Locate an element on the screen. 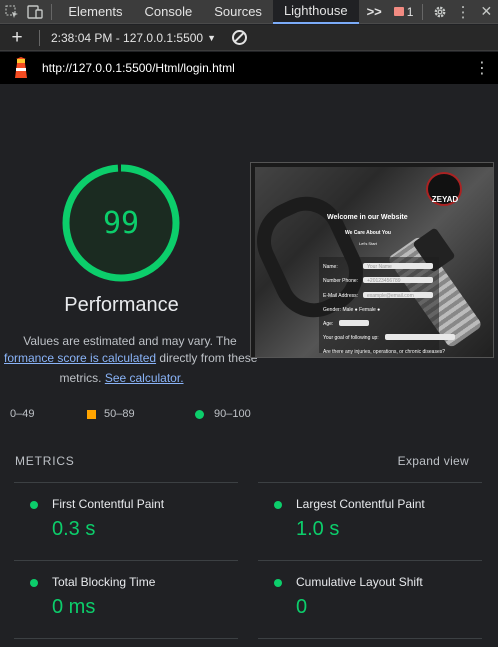 This screenshot has width=498, height=647. tab-console: Console is located at coordinates (169, 12).